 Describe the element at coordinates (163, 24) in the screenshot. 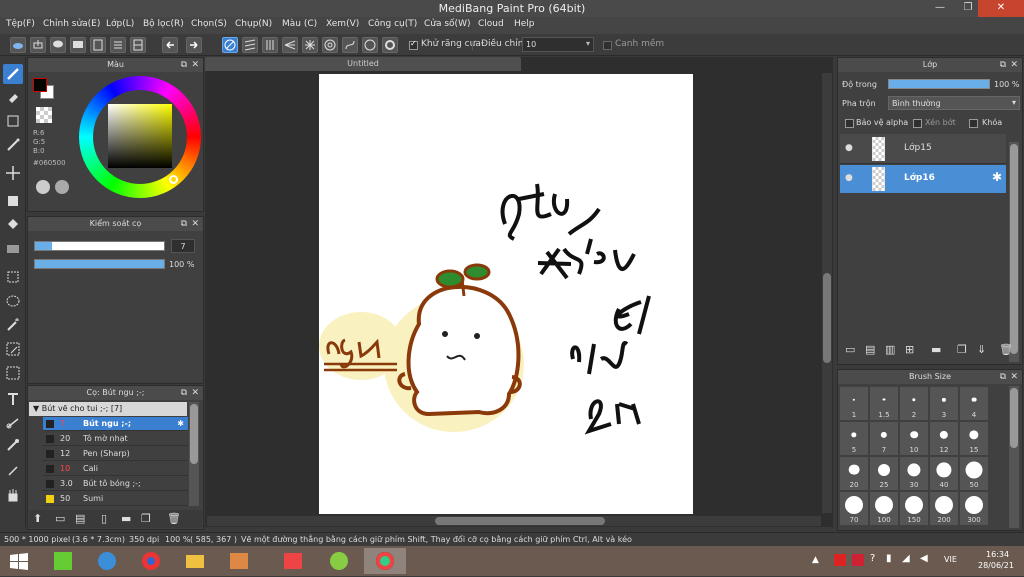

I see `menu-filter: Bộ lọc(R)` at that location.